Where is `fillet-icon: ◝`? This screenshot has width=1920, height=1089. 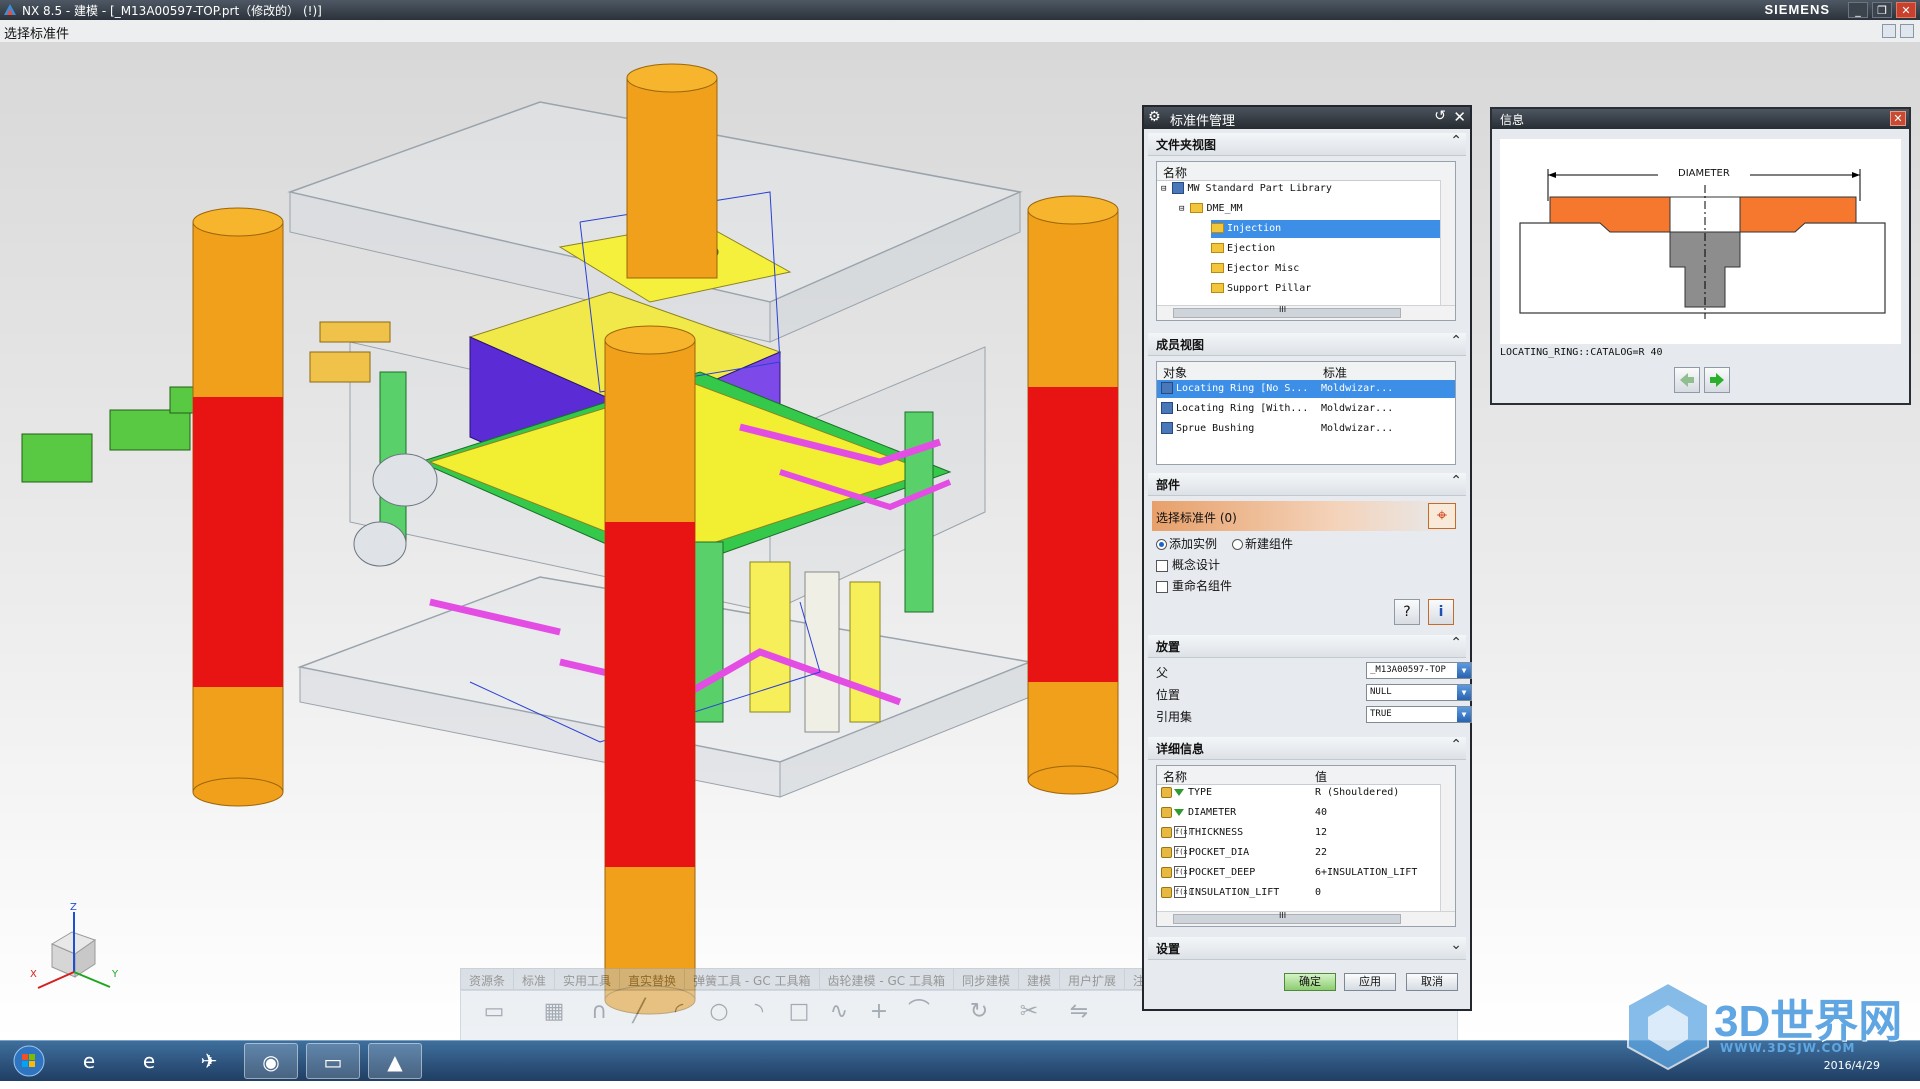 fillet-icon: ◝ is located at coordinates (759, 1012).